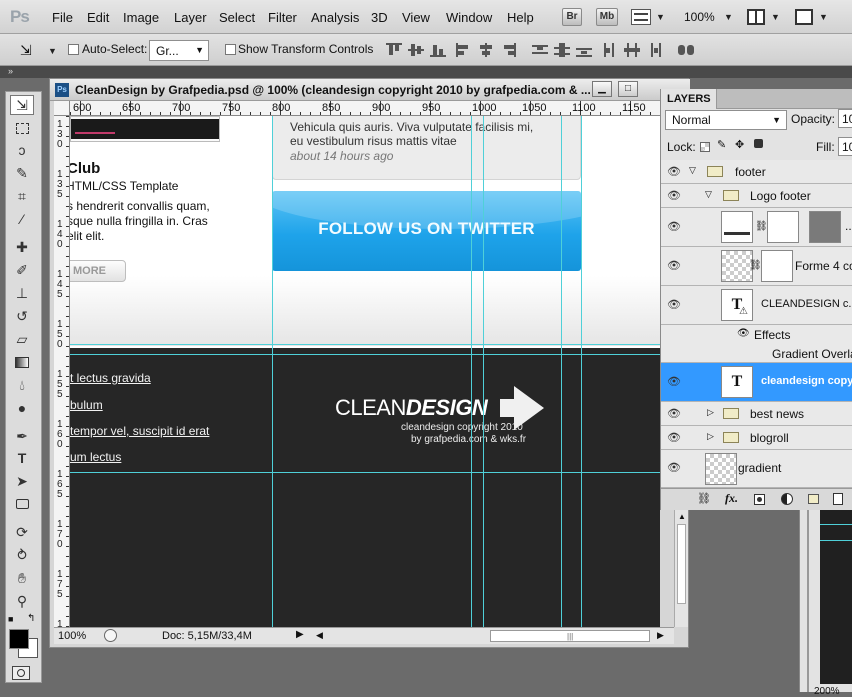  I want to click on mini-bridge-button: Mb, so click(607, 17).